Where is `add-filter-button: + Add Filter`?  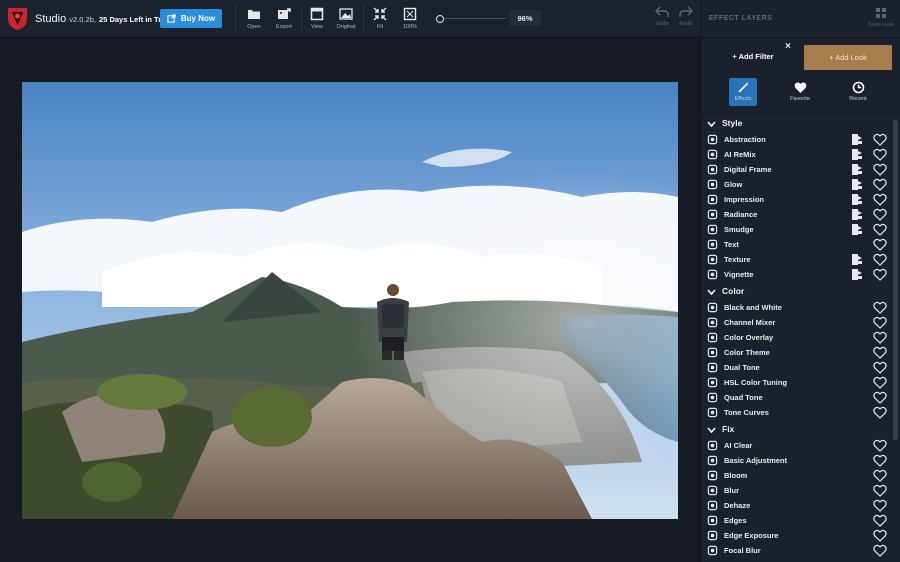
add-filter-button: + Add Filter is located at coordinates (753, 56).